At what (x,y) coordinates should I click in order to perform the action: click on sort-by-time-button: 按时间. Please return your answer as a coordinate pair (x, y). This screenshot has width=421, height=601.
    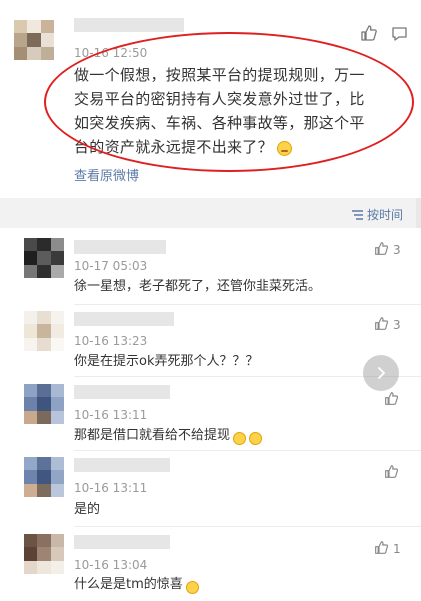
    Looking at the image, I should click on (377, 214).